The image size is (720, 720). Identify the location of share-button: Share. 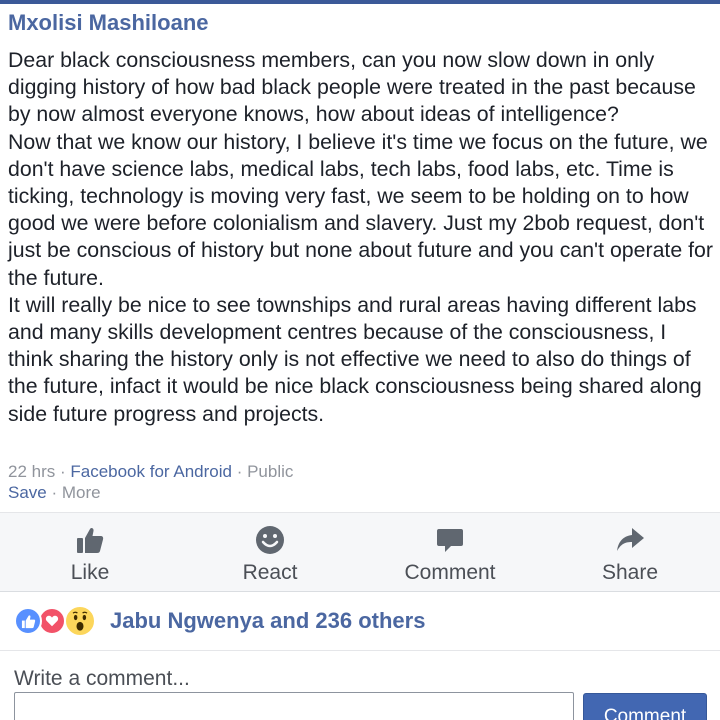
(630, 552).